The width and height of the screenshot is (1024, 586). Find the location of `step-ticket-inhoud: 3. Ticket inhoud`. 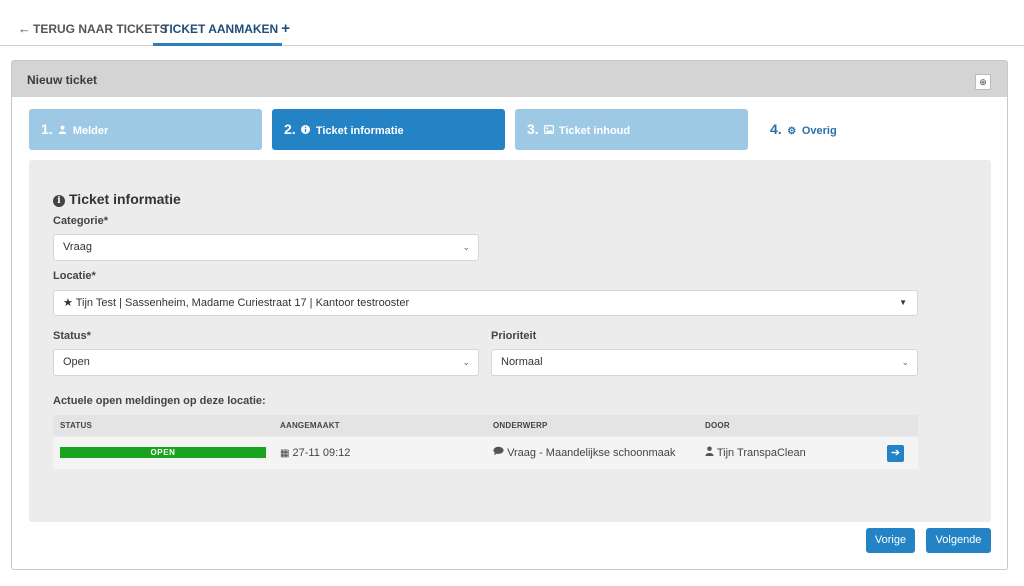

step-ticket-inhoud: 3. Ticket inhoud is located at coordinates (631, 129).